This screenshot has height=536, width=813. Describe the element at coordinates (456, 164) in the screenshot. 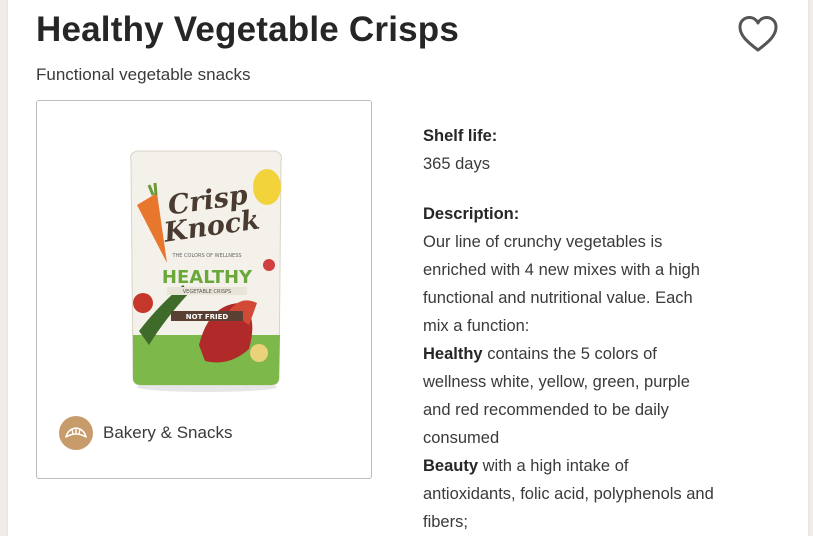

I see `shelf-life-value: 365 days` at that location.